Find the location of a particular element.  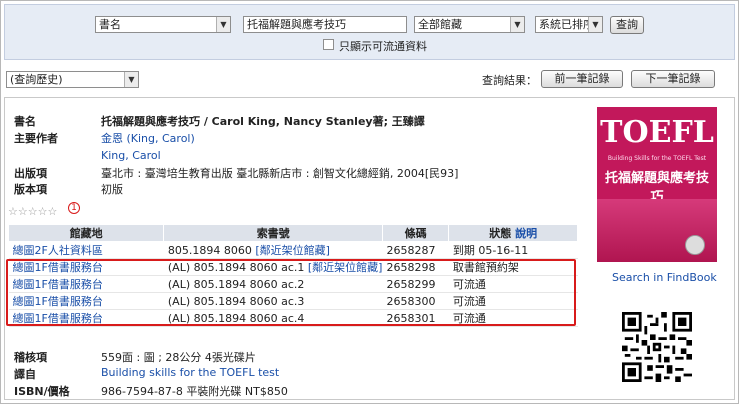

sort-select: 系統已排序 ▼ is located at coordinates (569, 24).